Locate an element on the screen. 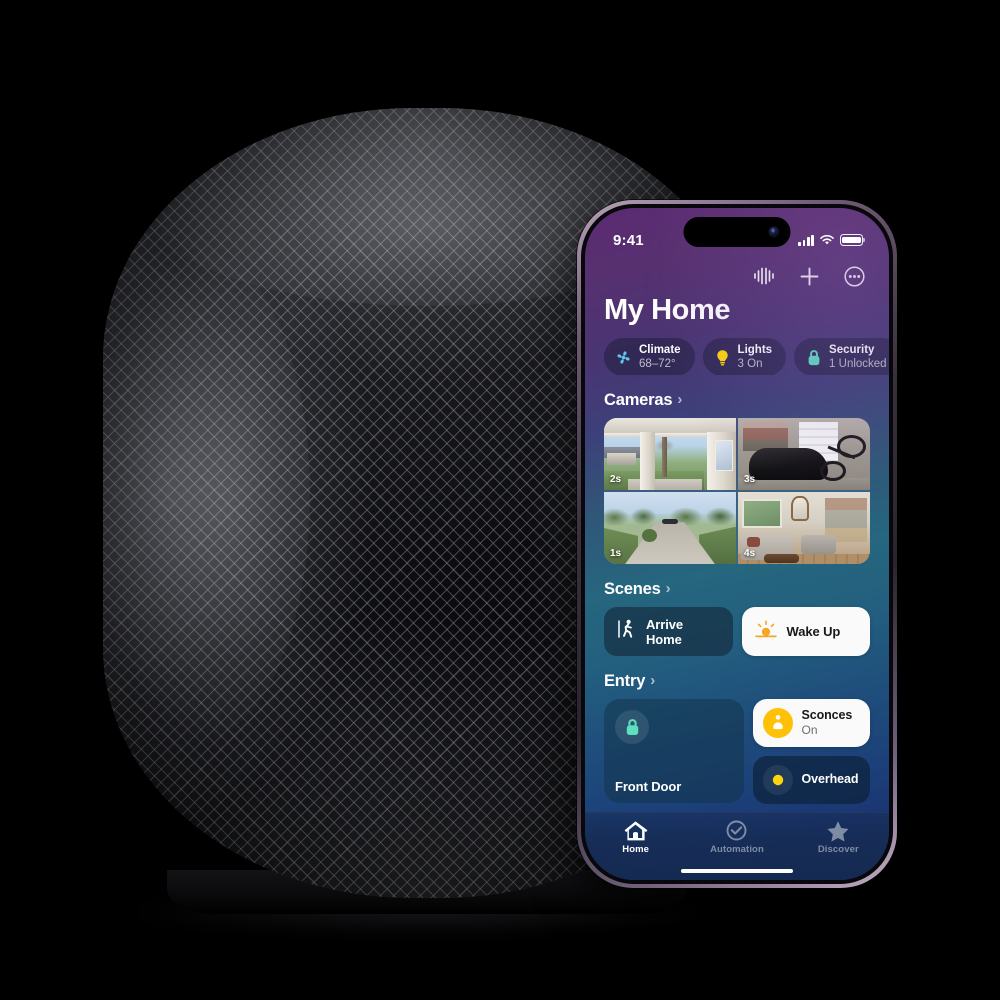 The image size is (1000, 1000). section-header-scenes: Scenes › is located at coordinates (737, 585).